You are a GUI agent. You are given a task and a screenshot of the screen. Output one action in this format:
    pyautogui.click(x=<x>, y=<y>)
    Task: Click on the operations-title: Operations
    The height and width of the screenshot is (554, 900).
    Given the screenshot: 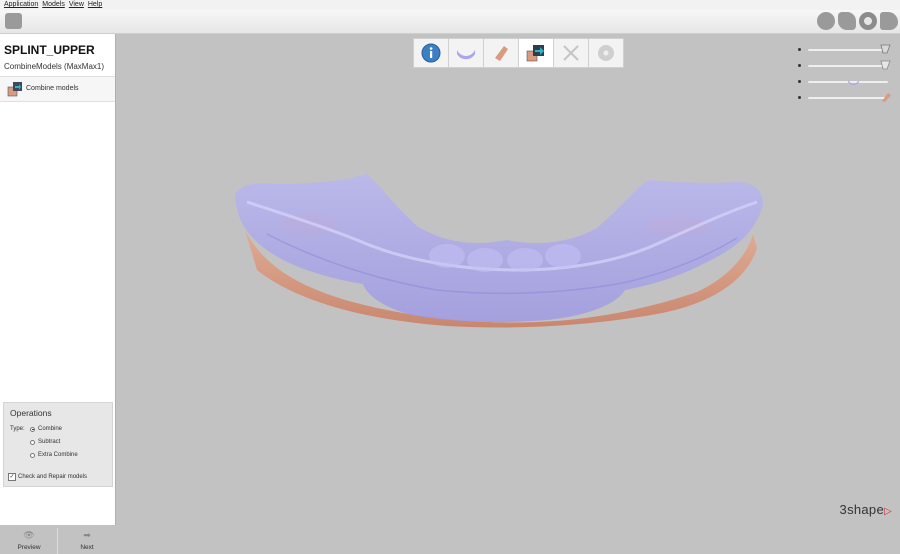 What is the action you would take?
    pyautogui.click(x=31, y=413)
    